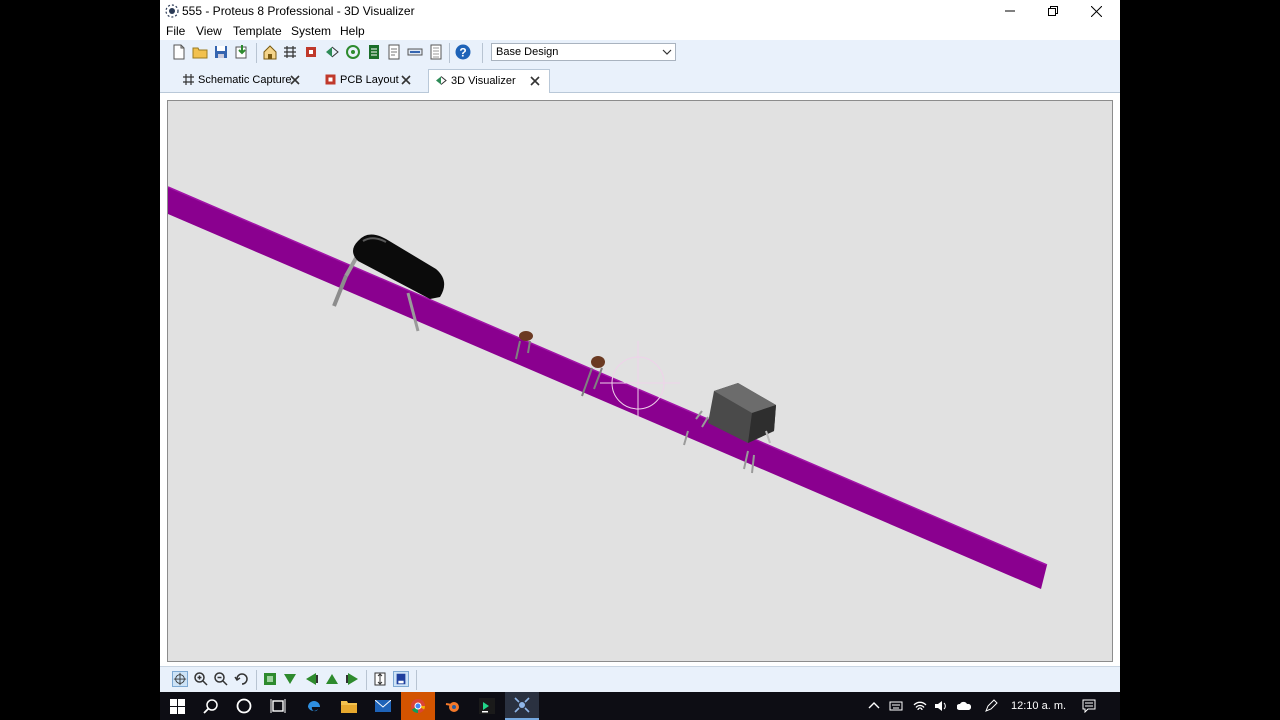 This screenshot has height=720, width=1280. I want to click on proteus-icon, so click(522, 705).